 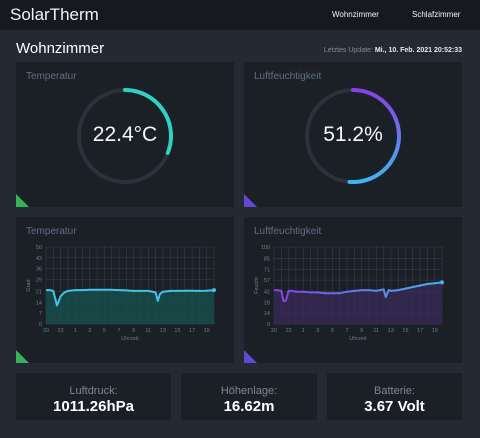 What do you see at coordinates (60, 48) in the screenshot?
I see `page-title: Wohnzimmer` at bounding box center [60, 48].